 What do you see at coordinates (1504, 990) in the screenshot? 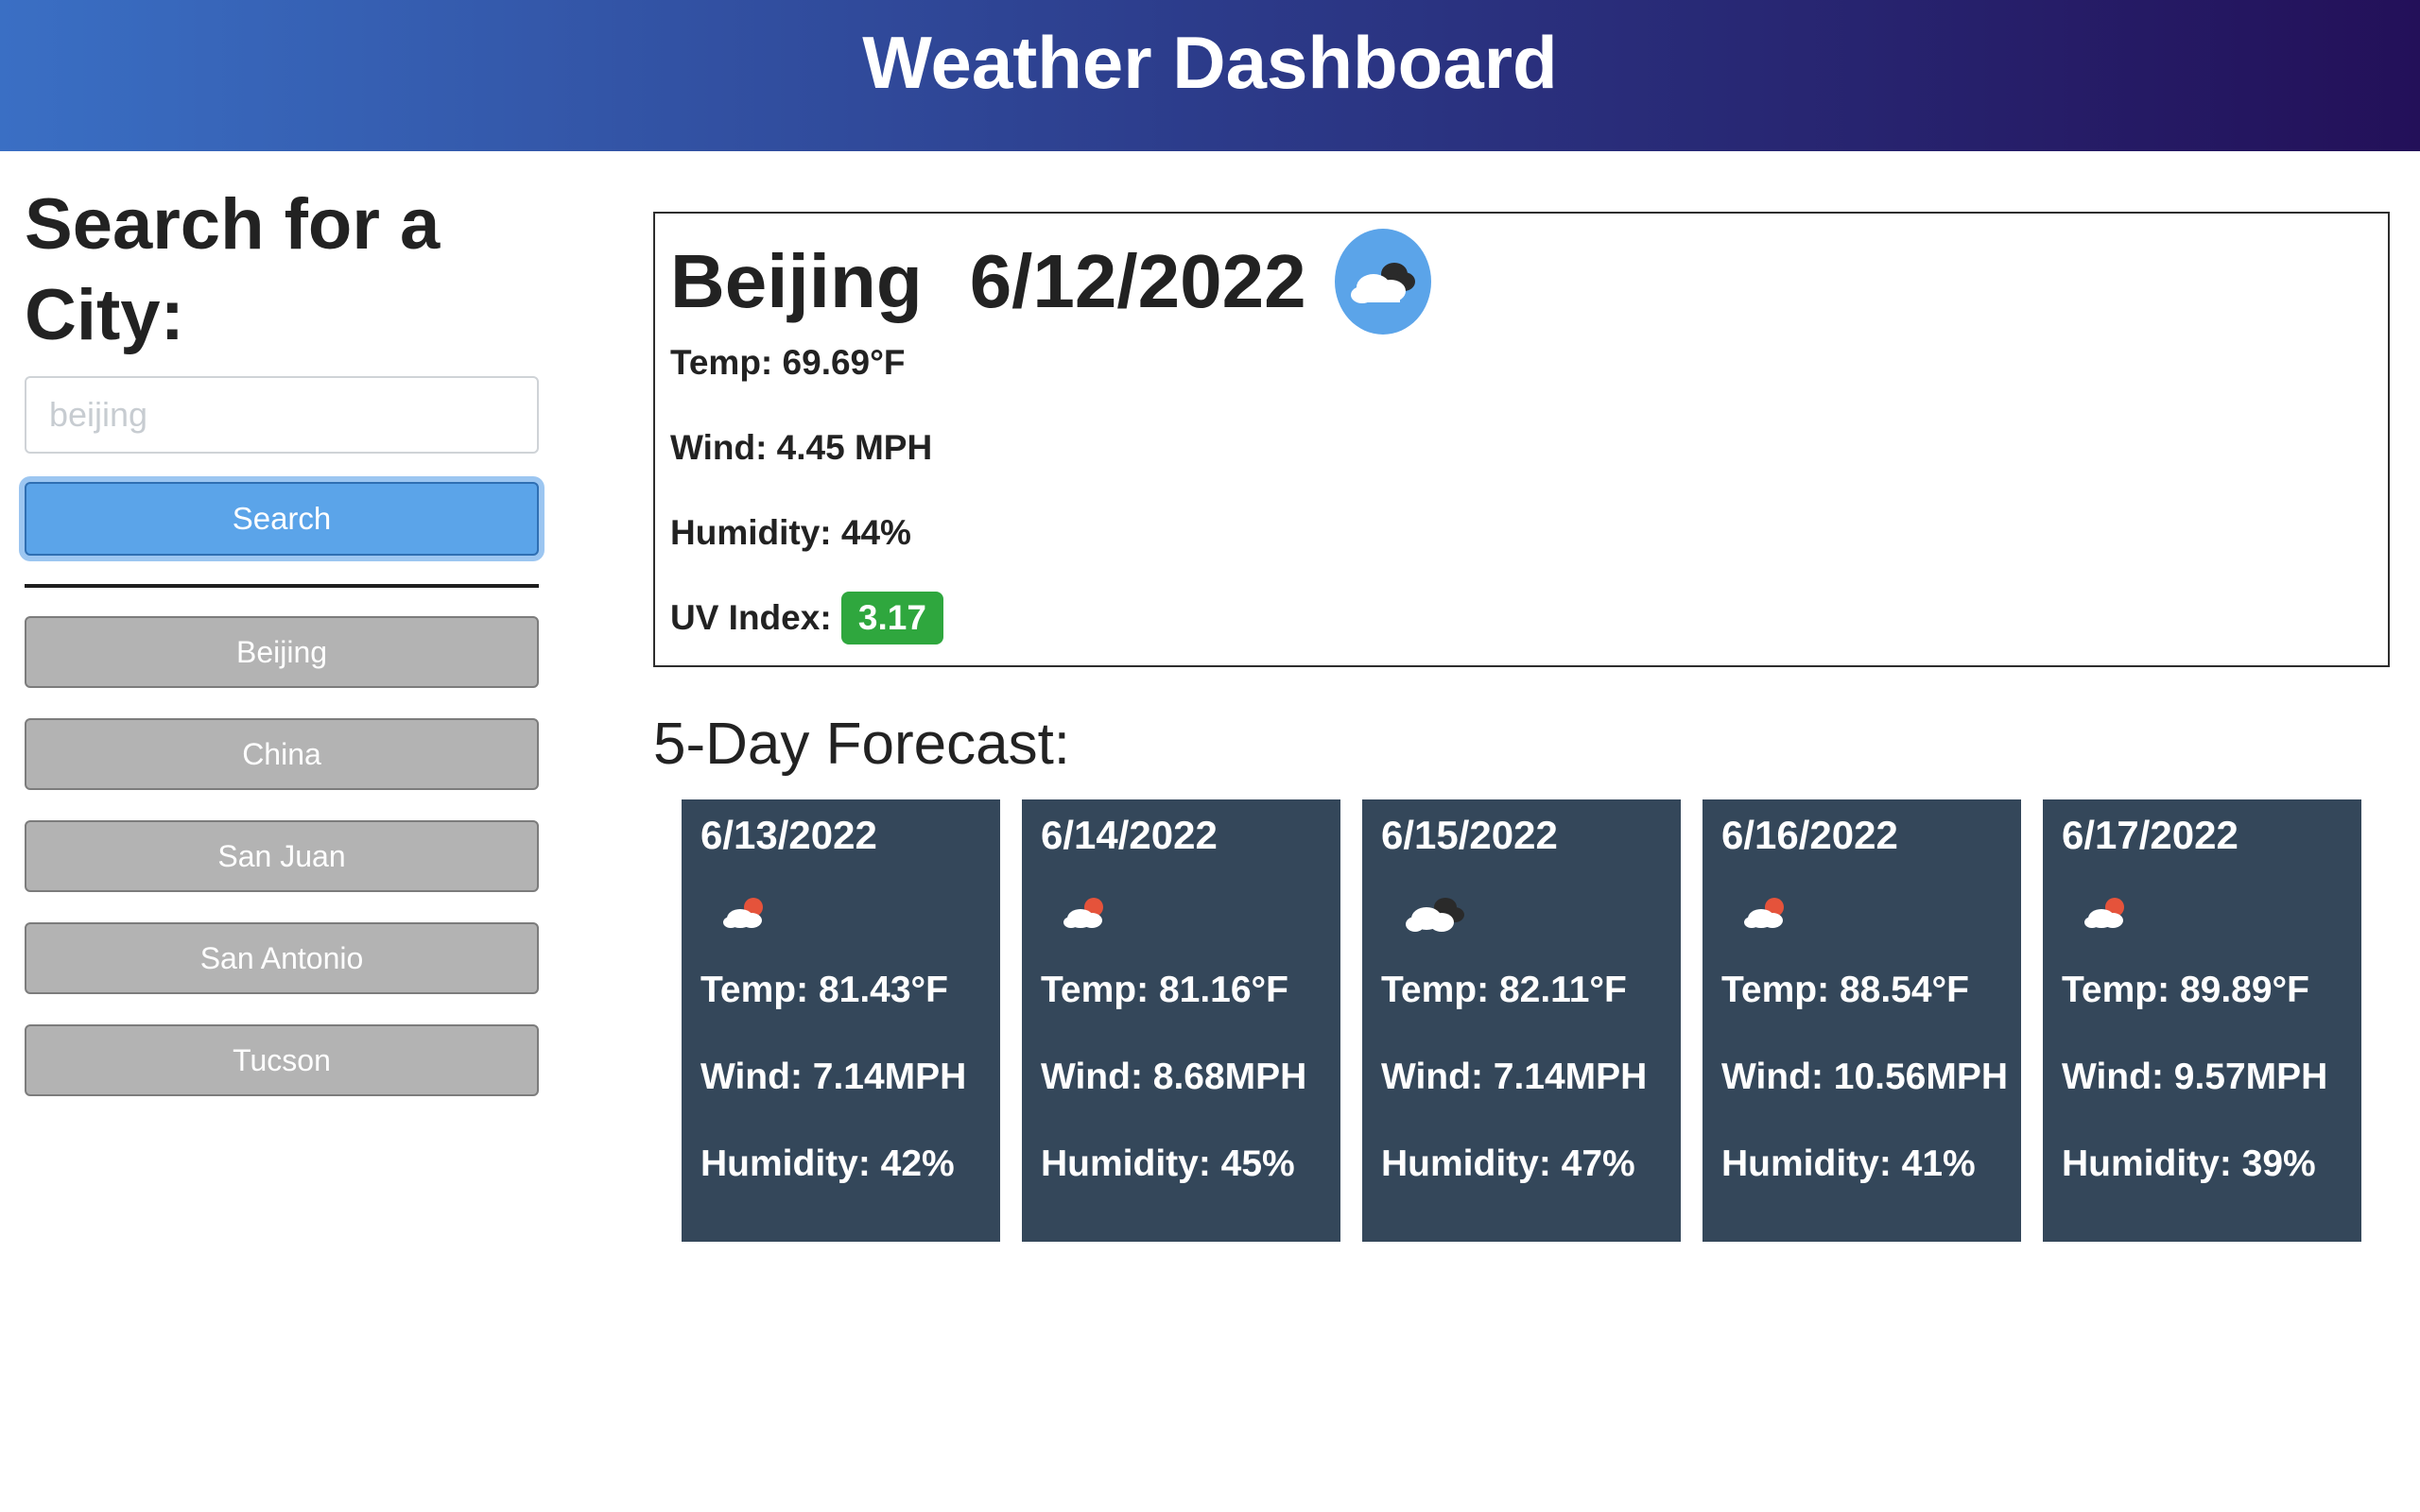
I see `forecast-temp: Temp: 82.11°F` at bounding box center [1504, 990].